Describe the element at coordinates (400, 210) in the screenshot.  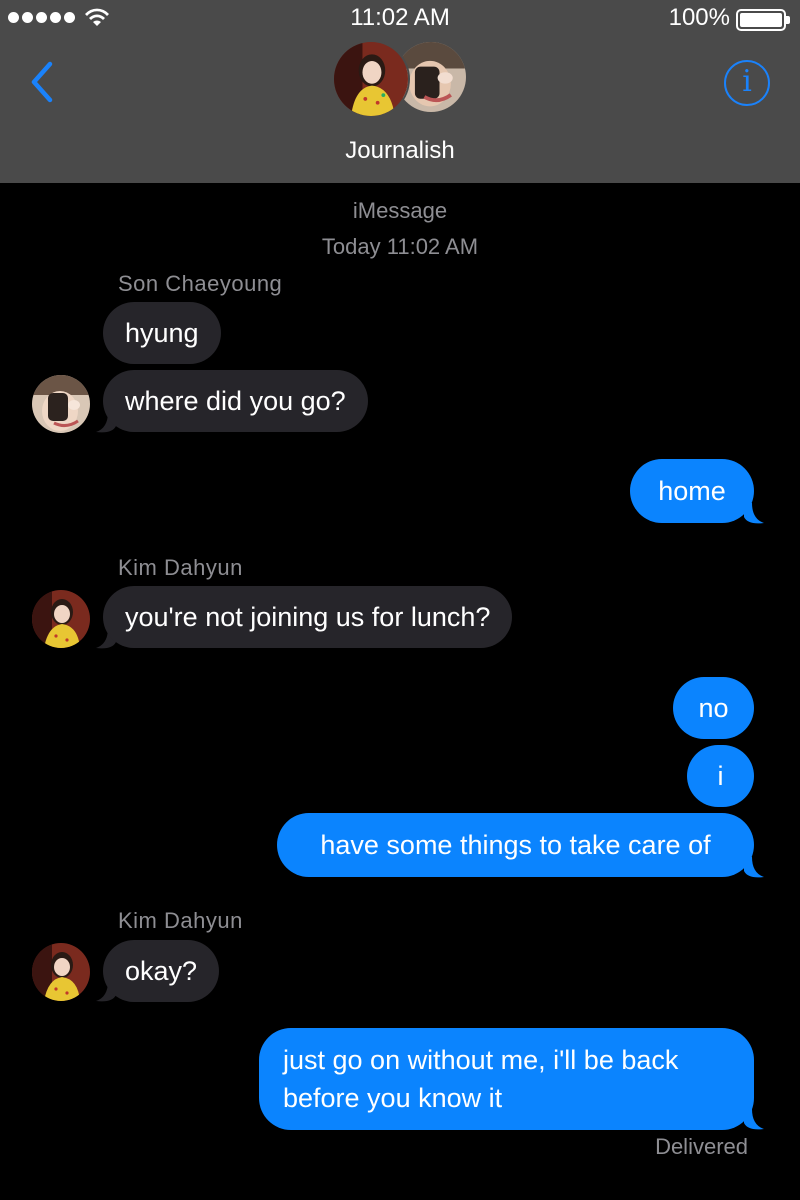
I see `service-label: iMessage` at that location.